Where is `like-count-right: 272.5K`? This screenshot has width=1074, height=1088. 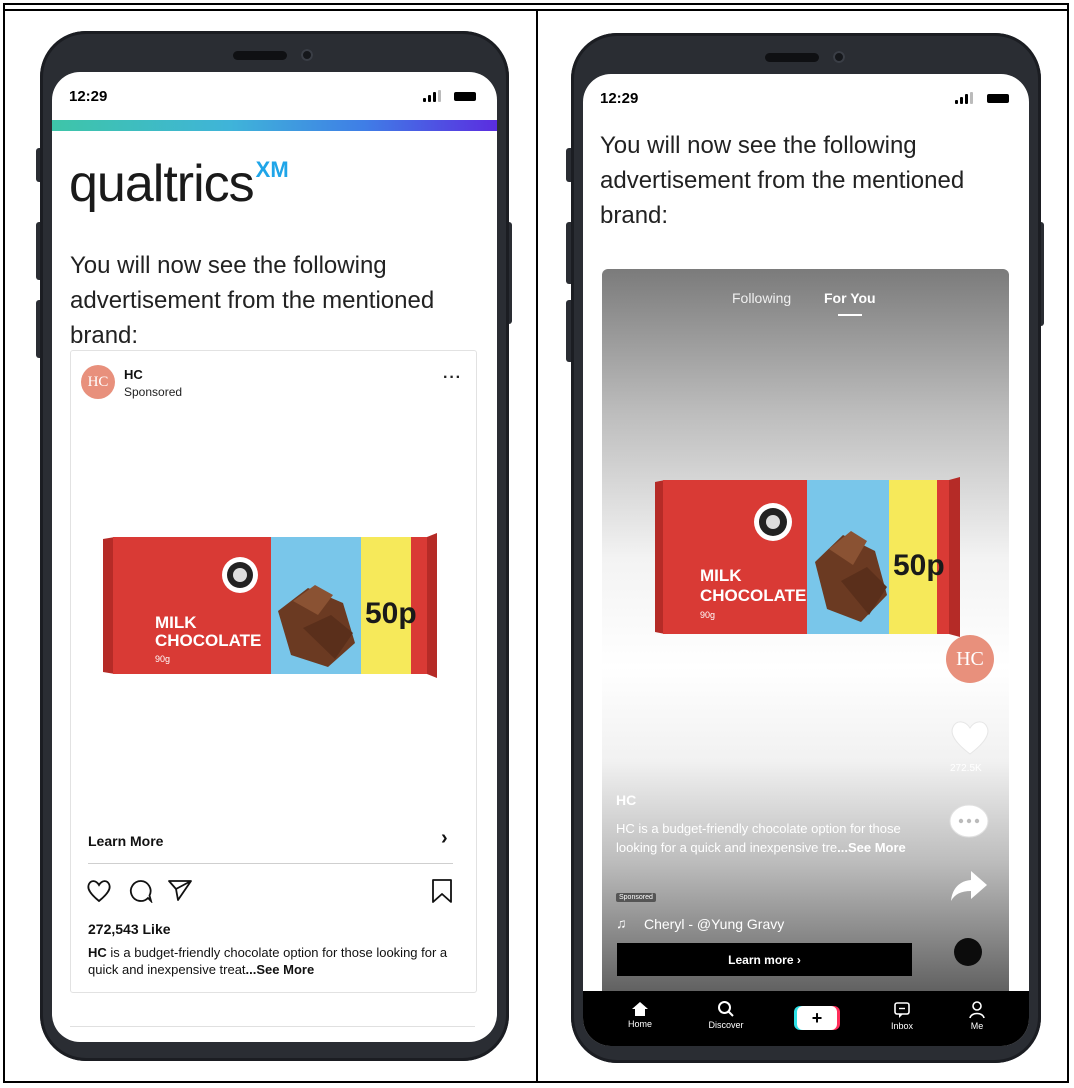
like-count-right: 272.5K is located at coordinates (966, 768).